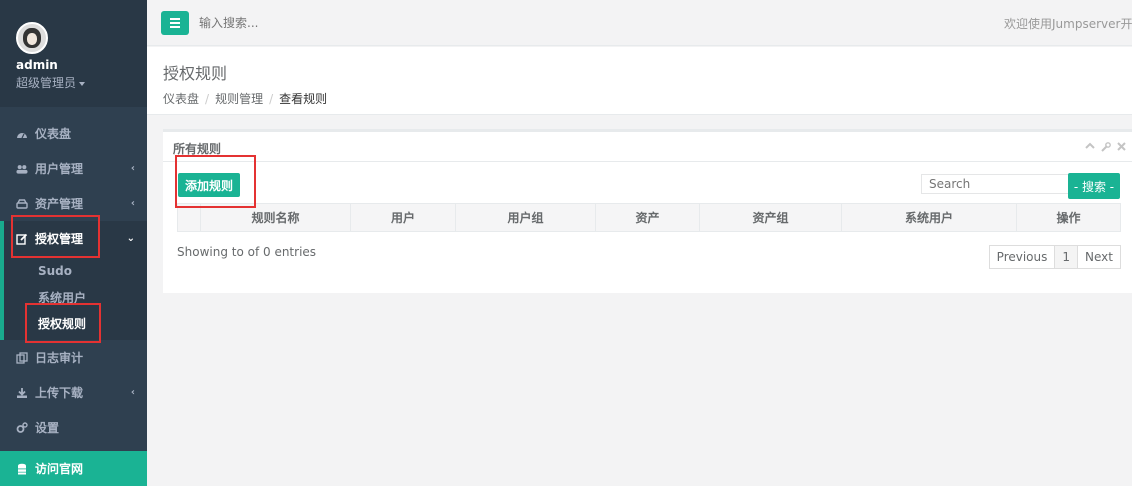 The image size is (1132, 486). I want to click on nav-label: 设置, so click(47, 428).